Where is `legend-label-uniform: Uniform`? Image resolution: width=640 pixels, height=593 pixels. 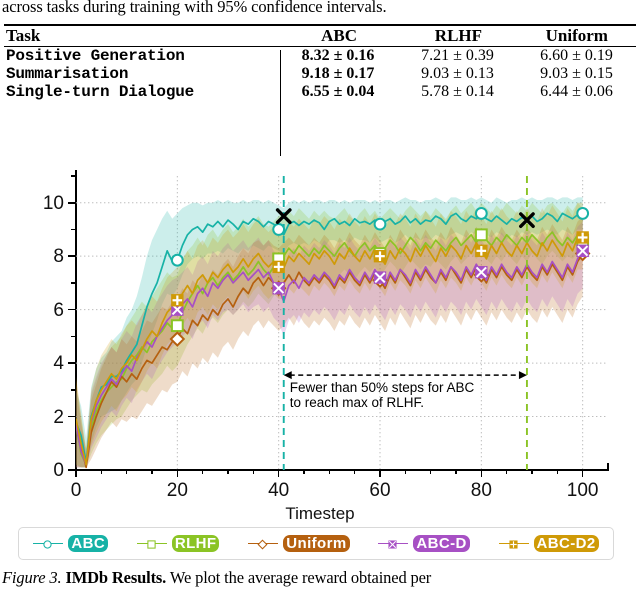
legend-label-uniform: Uniform is located at coordinates (316, 543).